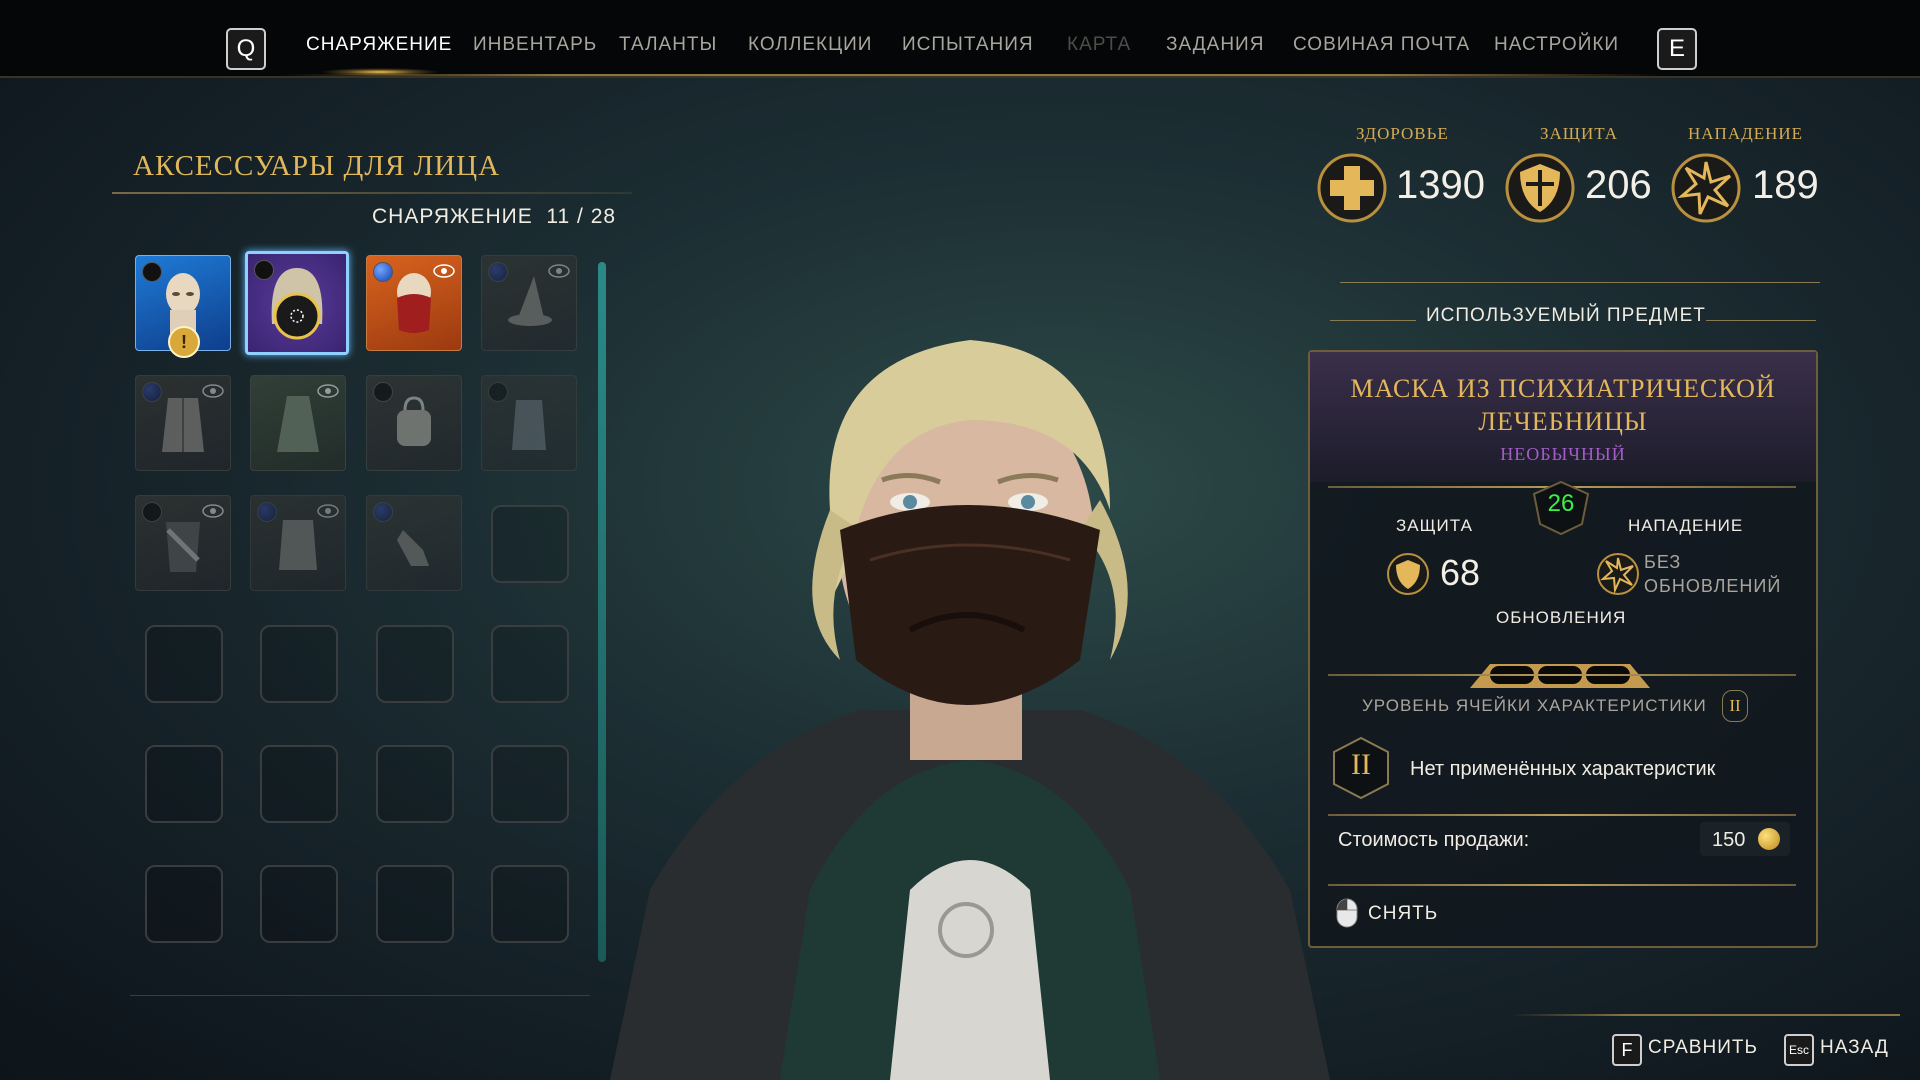 The height and width of the screenshot is (1080, 1920). What do you see at coordinates (1713, 574) in the screenshot?
I see `item-offense-value: БЕЗ ОБНОВЛЕНИЙ` at bounding box center [1713, 574].